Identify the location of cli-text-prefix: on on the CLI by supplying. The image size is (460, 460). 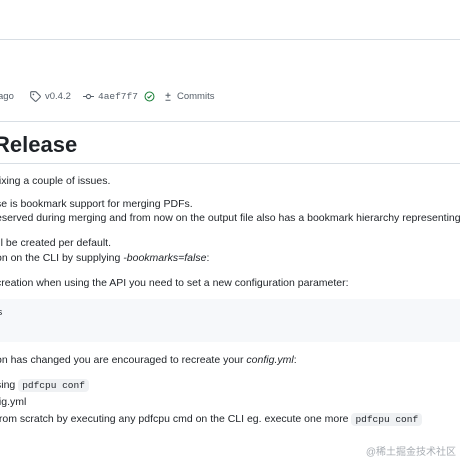
(62, 258).